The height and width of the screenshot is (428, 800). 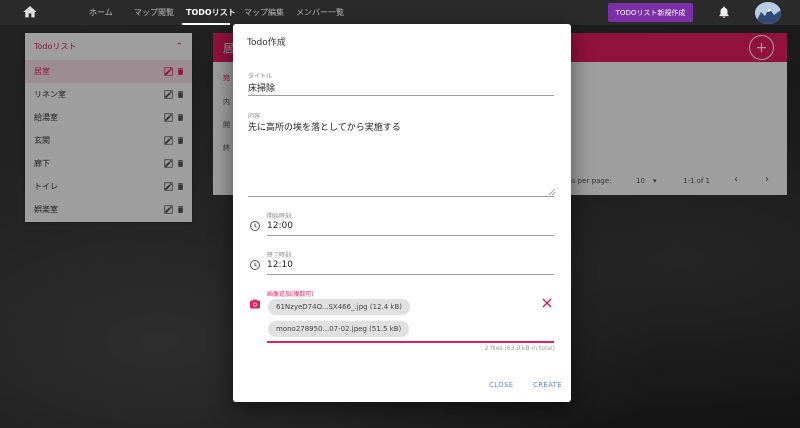 What do you see at coordinates (279, 216) in the screenshot?
I see `start-time-label: 開始時刻` at bounding box center [279, 216].